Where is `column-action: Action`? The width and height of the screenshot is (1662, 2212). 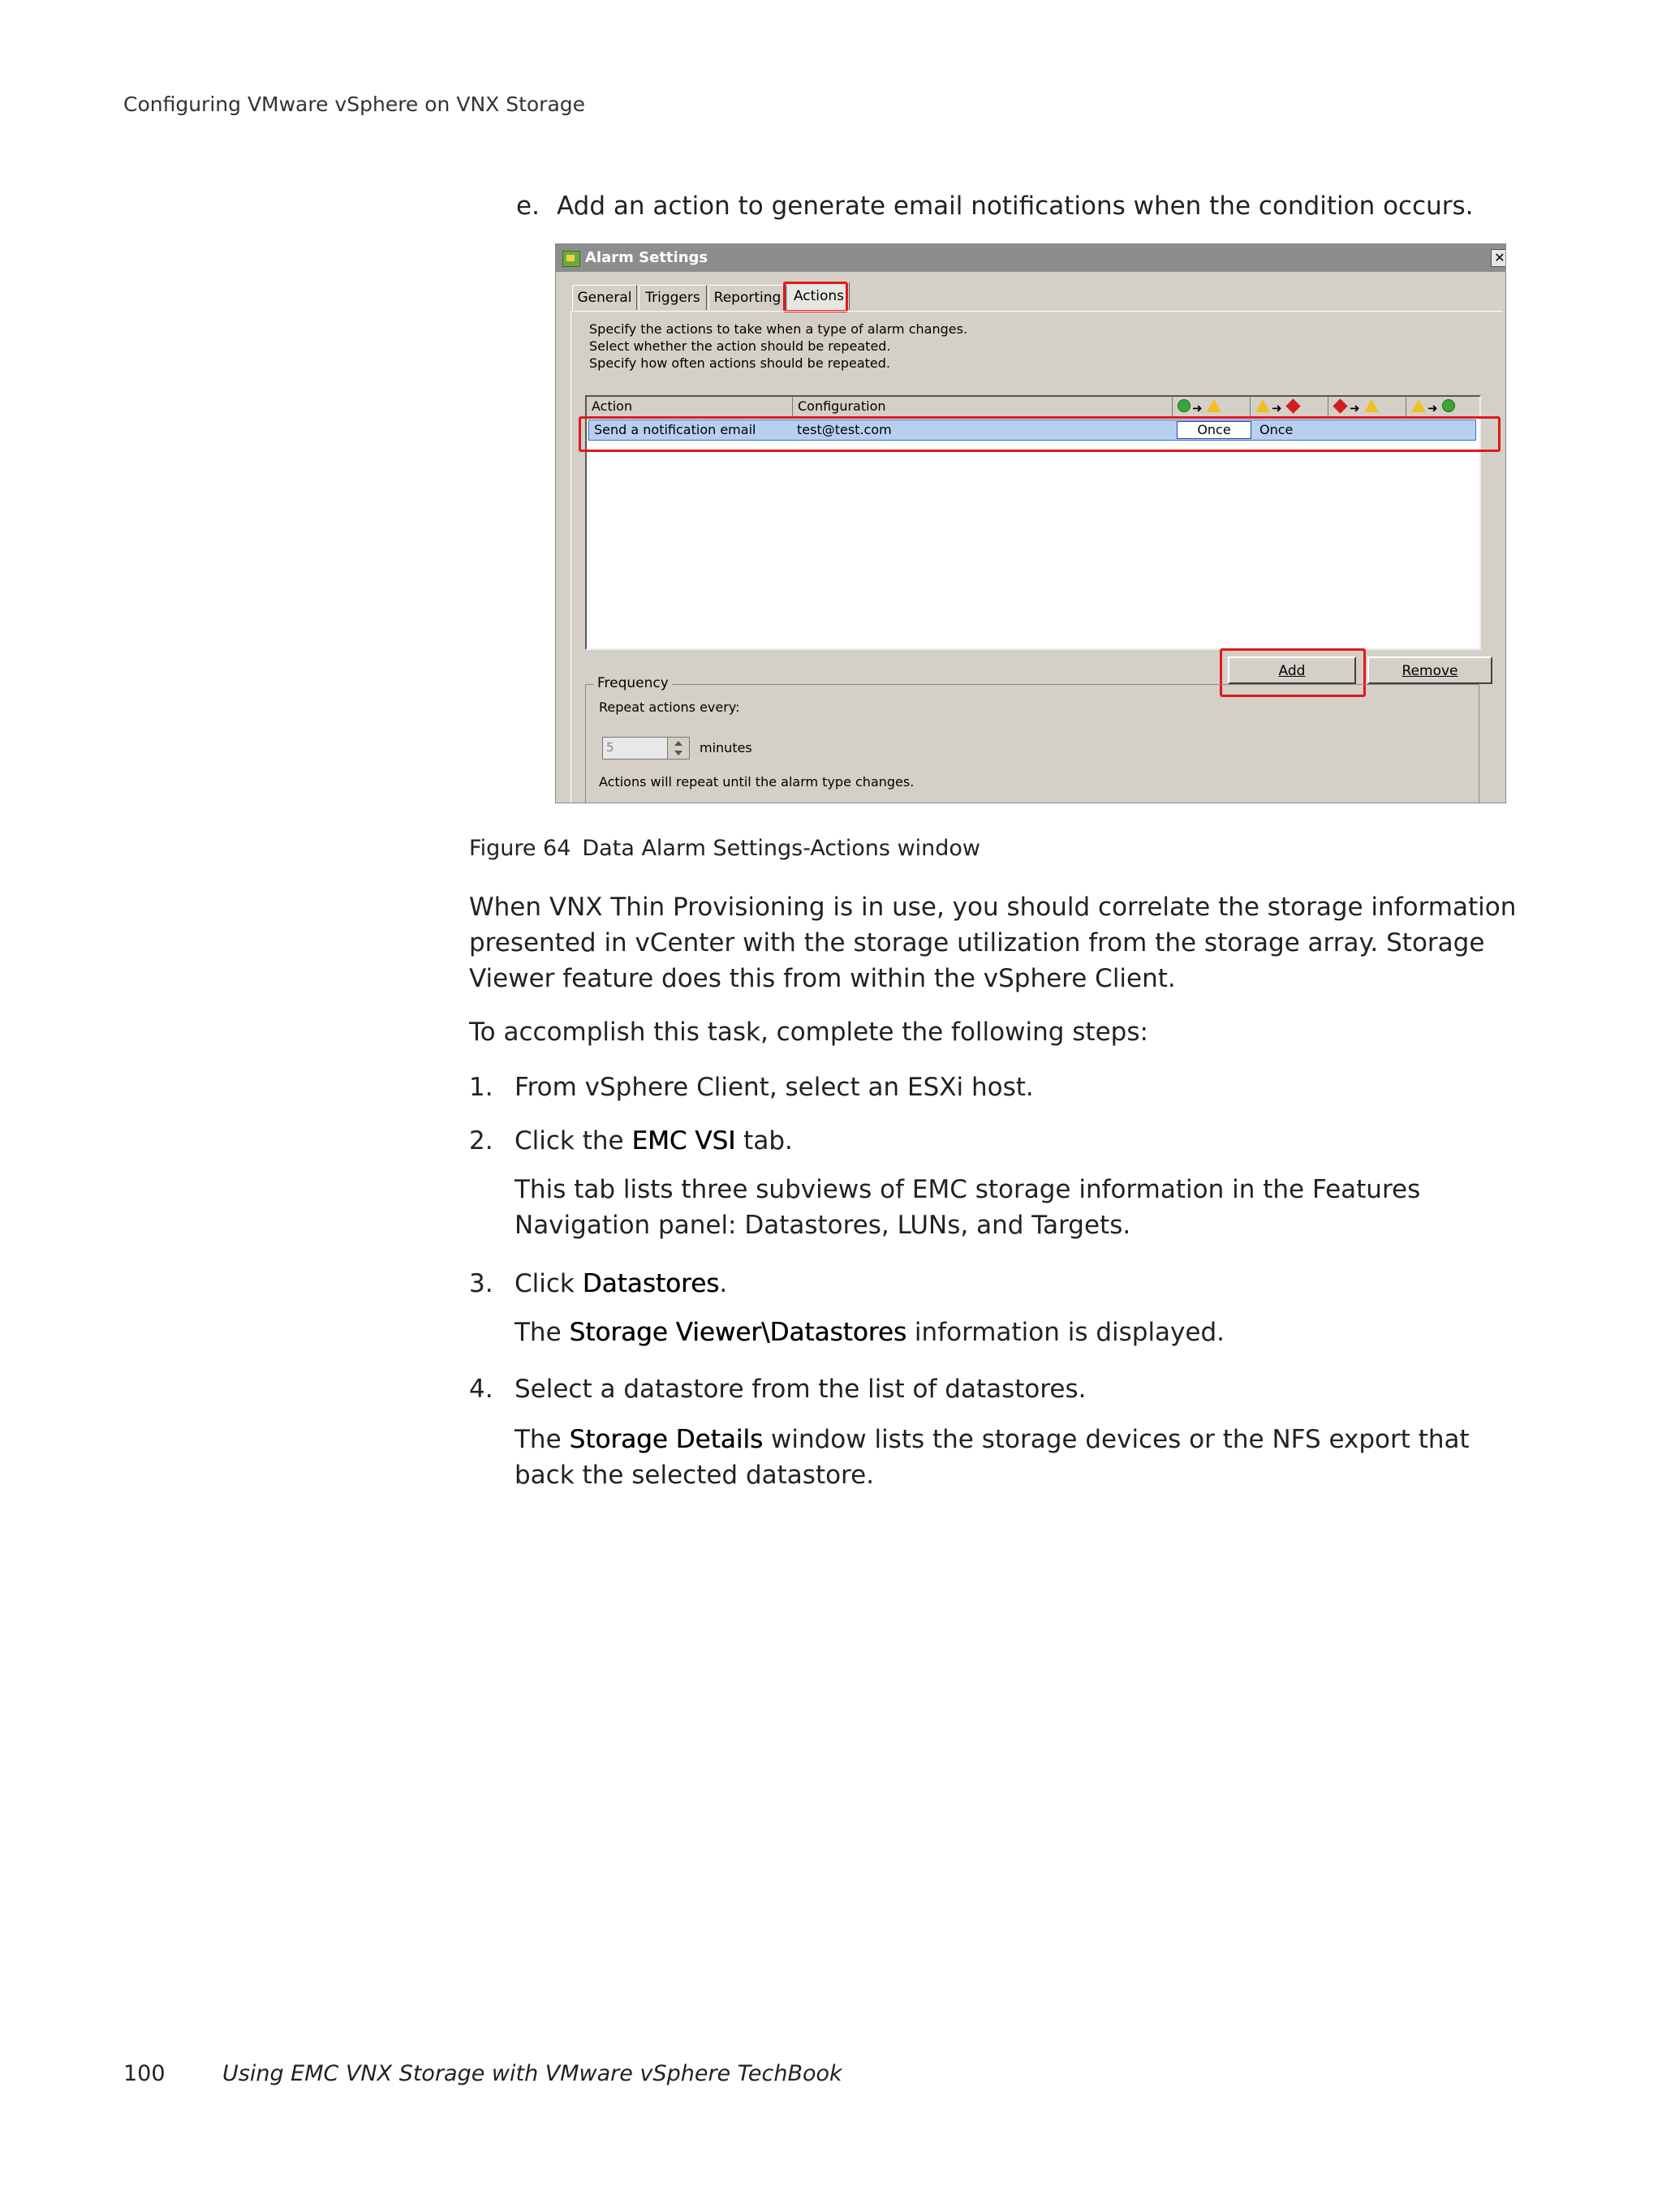 column-action: Action is located at coordinates (690, 406).